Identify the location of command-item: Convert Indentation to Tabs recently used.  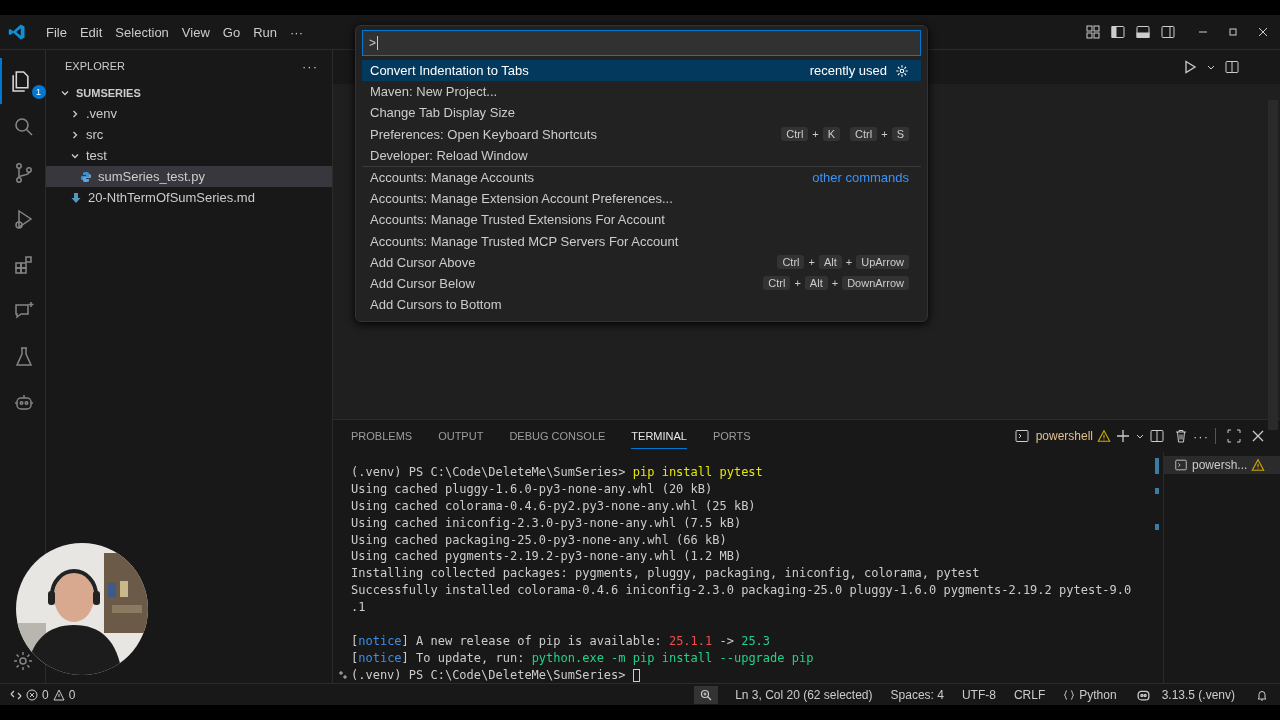
(641, 71).